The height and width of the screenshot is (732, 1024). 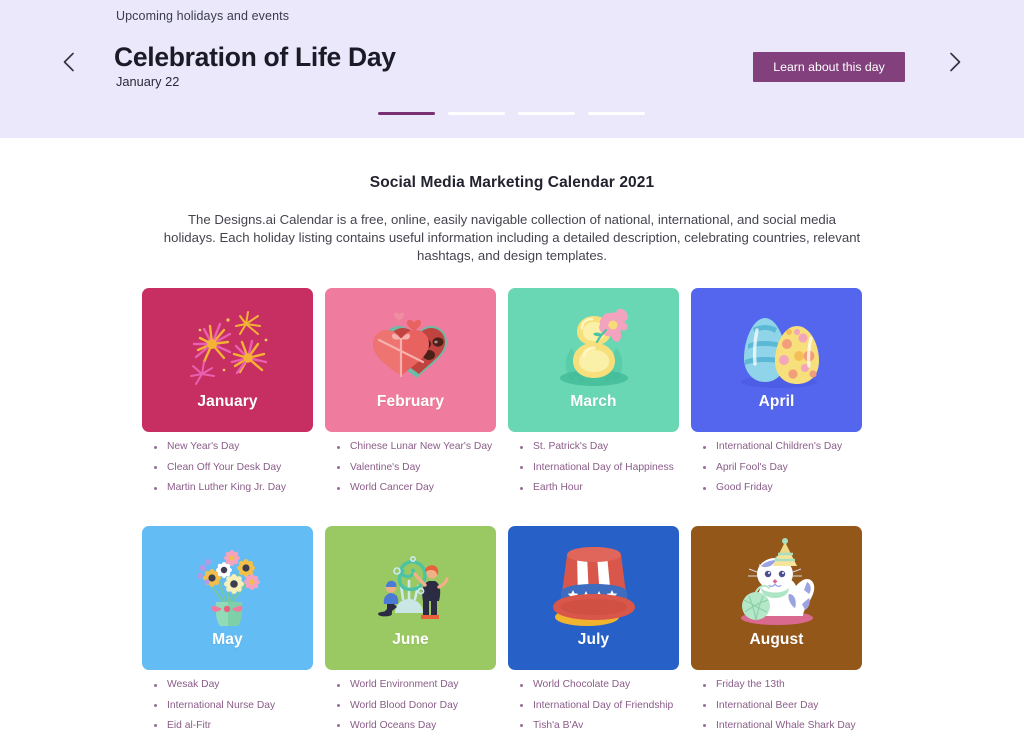 I want to click on holiday-list-item: April Fool's Day, so click(x=781, y=467).